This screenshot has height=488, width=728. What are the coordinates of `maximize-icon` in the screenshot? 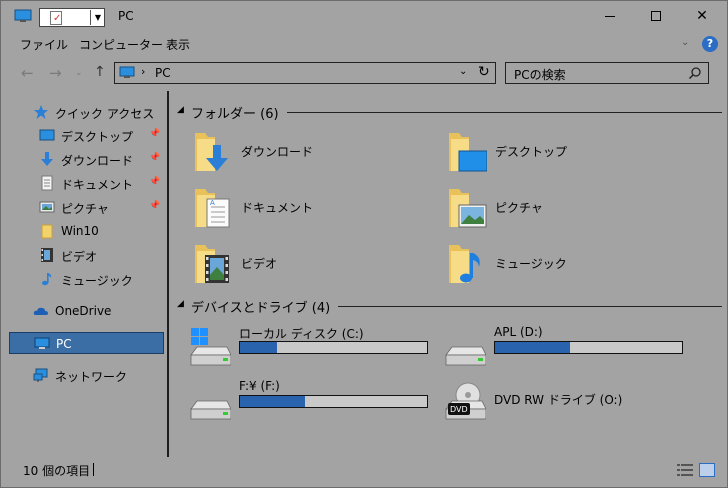 It's located at (656, 16).